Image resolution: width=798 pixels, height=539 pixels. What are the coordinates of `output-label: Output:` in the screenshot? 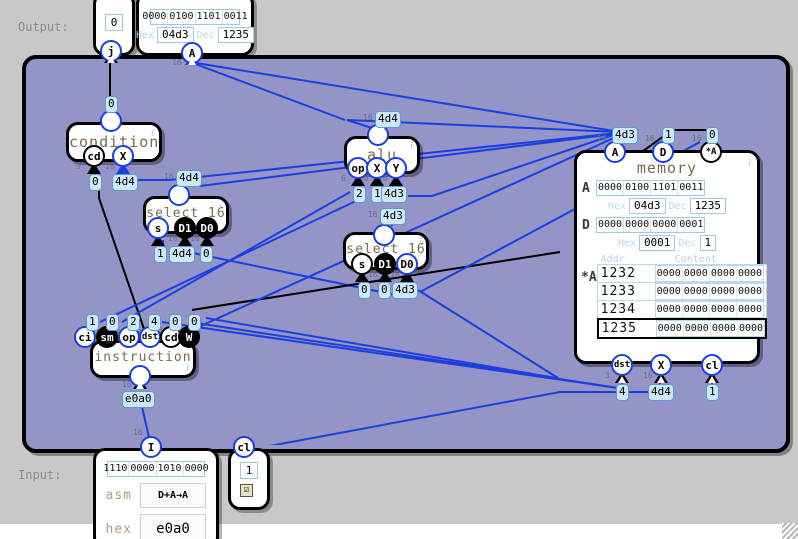 It's located at (43, 27).